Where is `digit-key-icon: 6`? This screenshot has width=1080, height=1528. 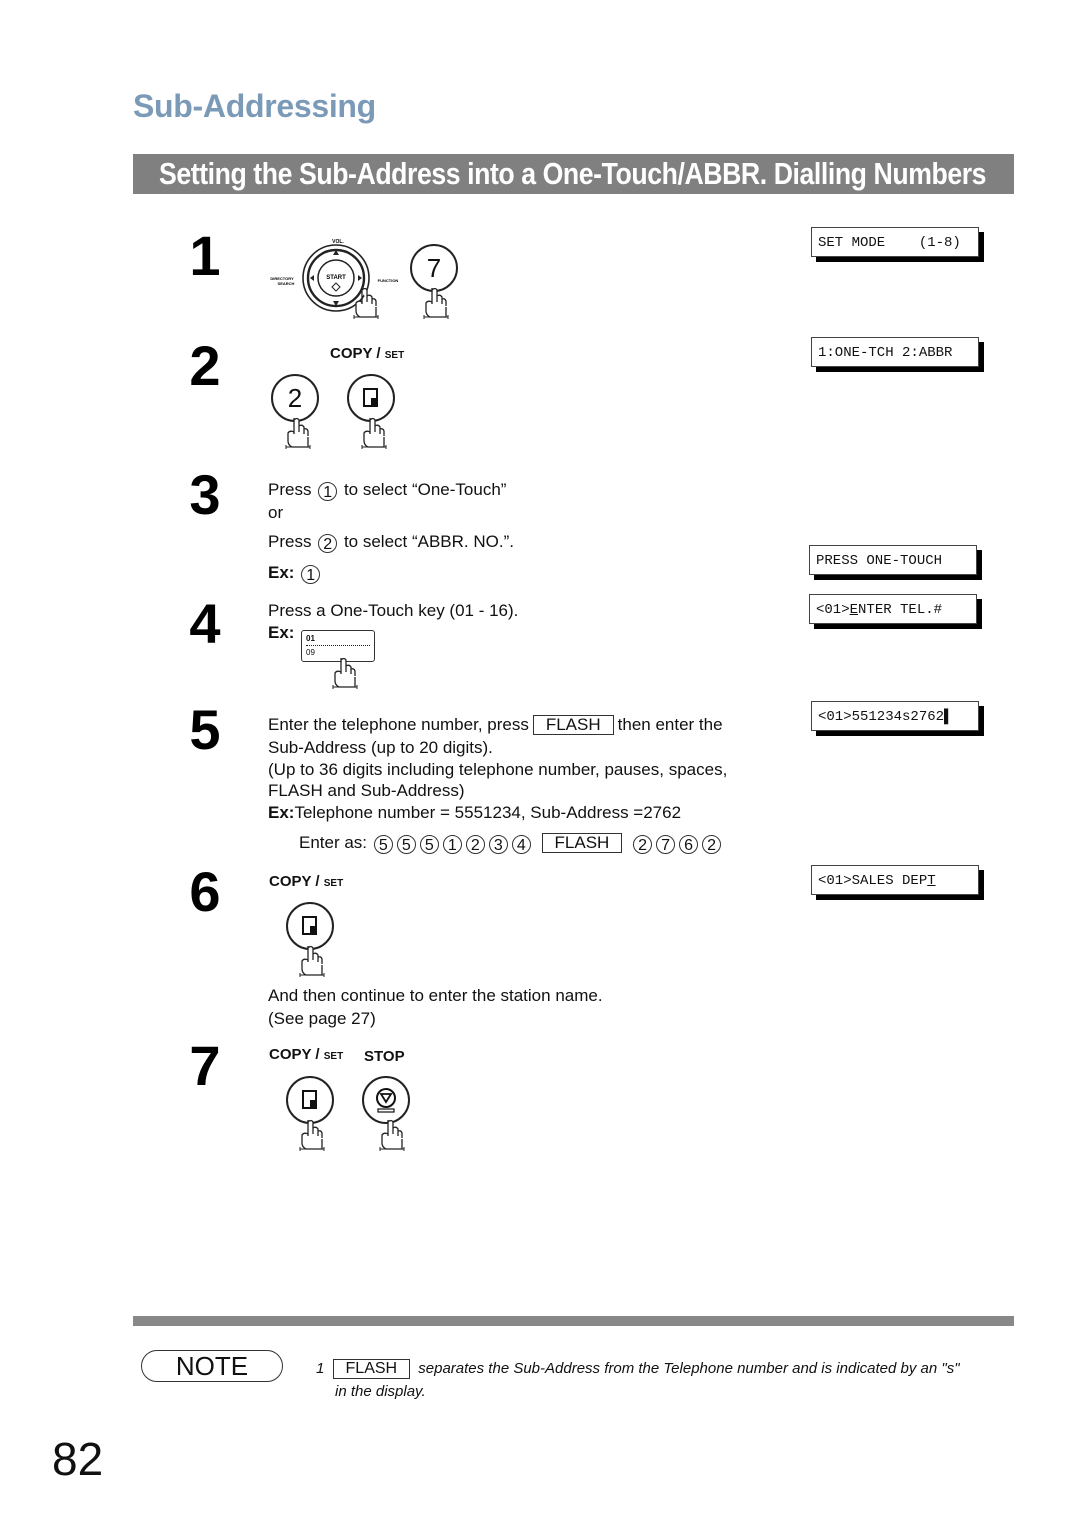
digit-key-icon: 6 is located at coordinates (689, 844).